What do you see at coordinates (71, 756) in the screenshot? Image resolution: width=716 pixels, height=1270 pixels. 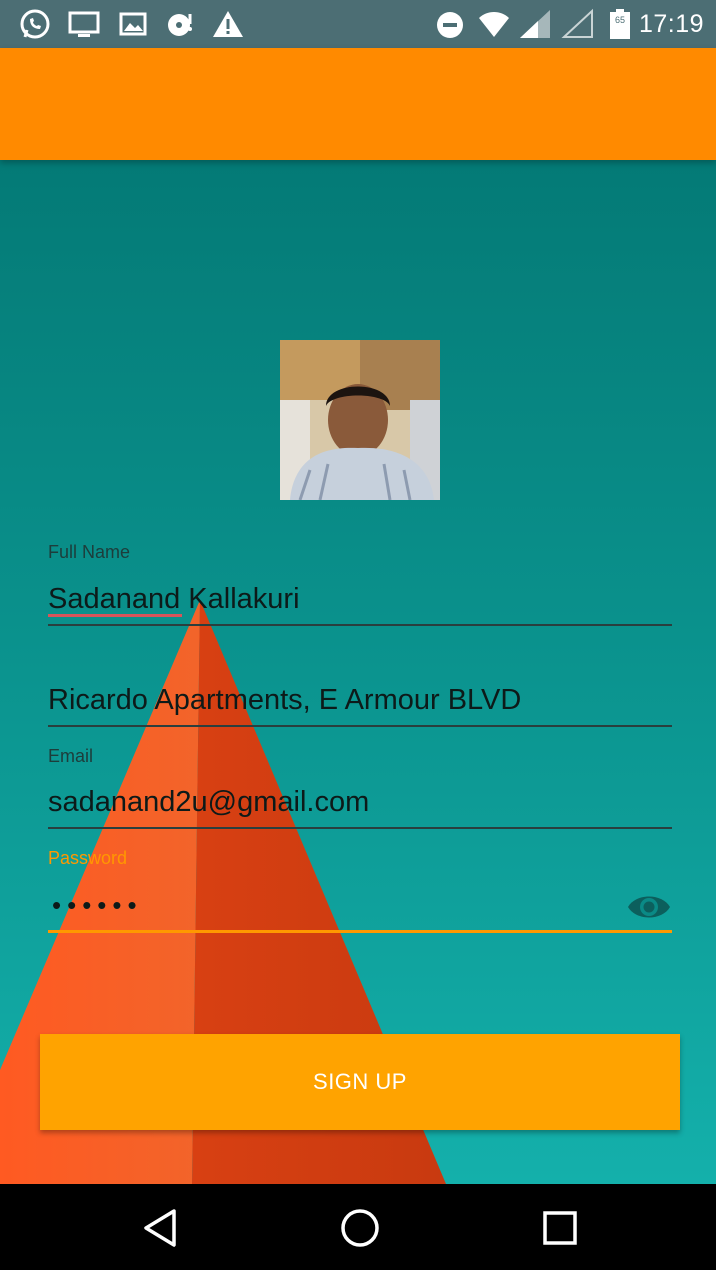 I see `email-label: Email` at bounding box center [71, 756].